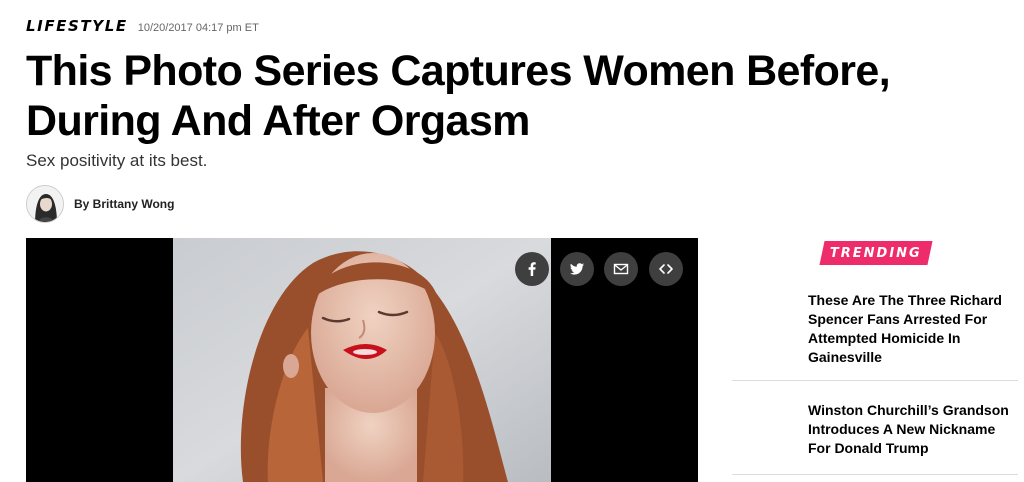 The image size is (1024, 482). I want to click on headline-line-1: This Photo Series Captures Women Before,, so click(458, 71).